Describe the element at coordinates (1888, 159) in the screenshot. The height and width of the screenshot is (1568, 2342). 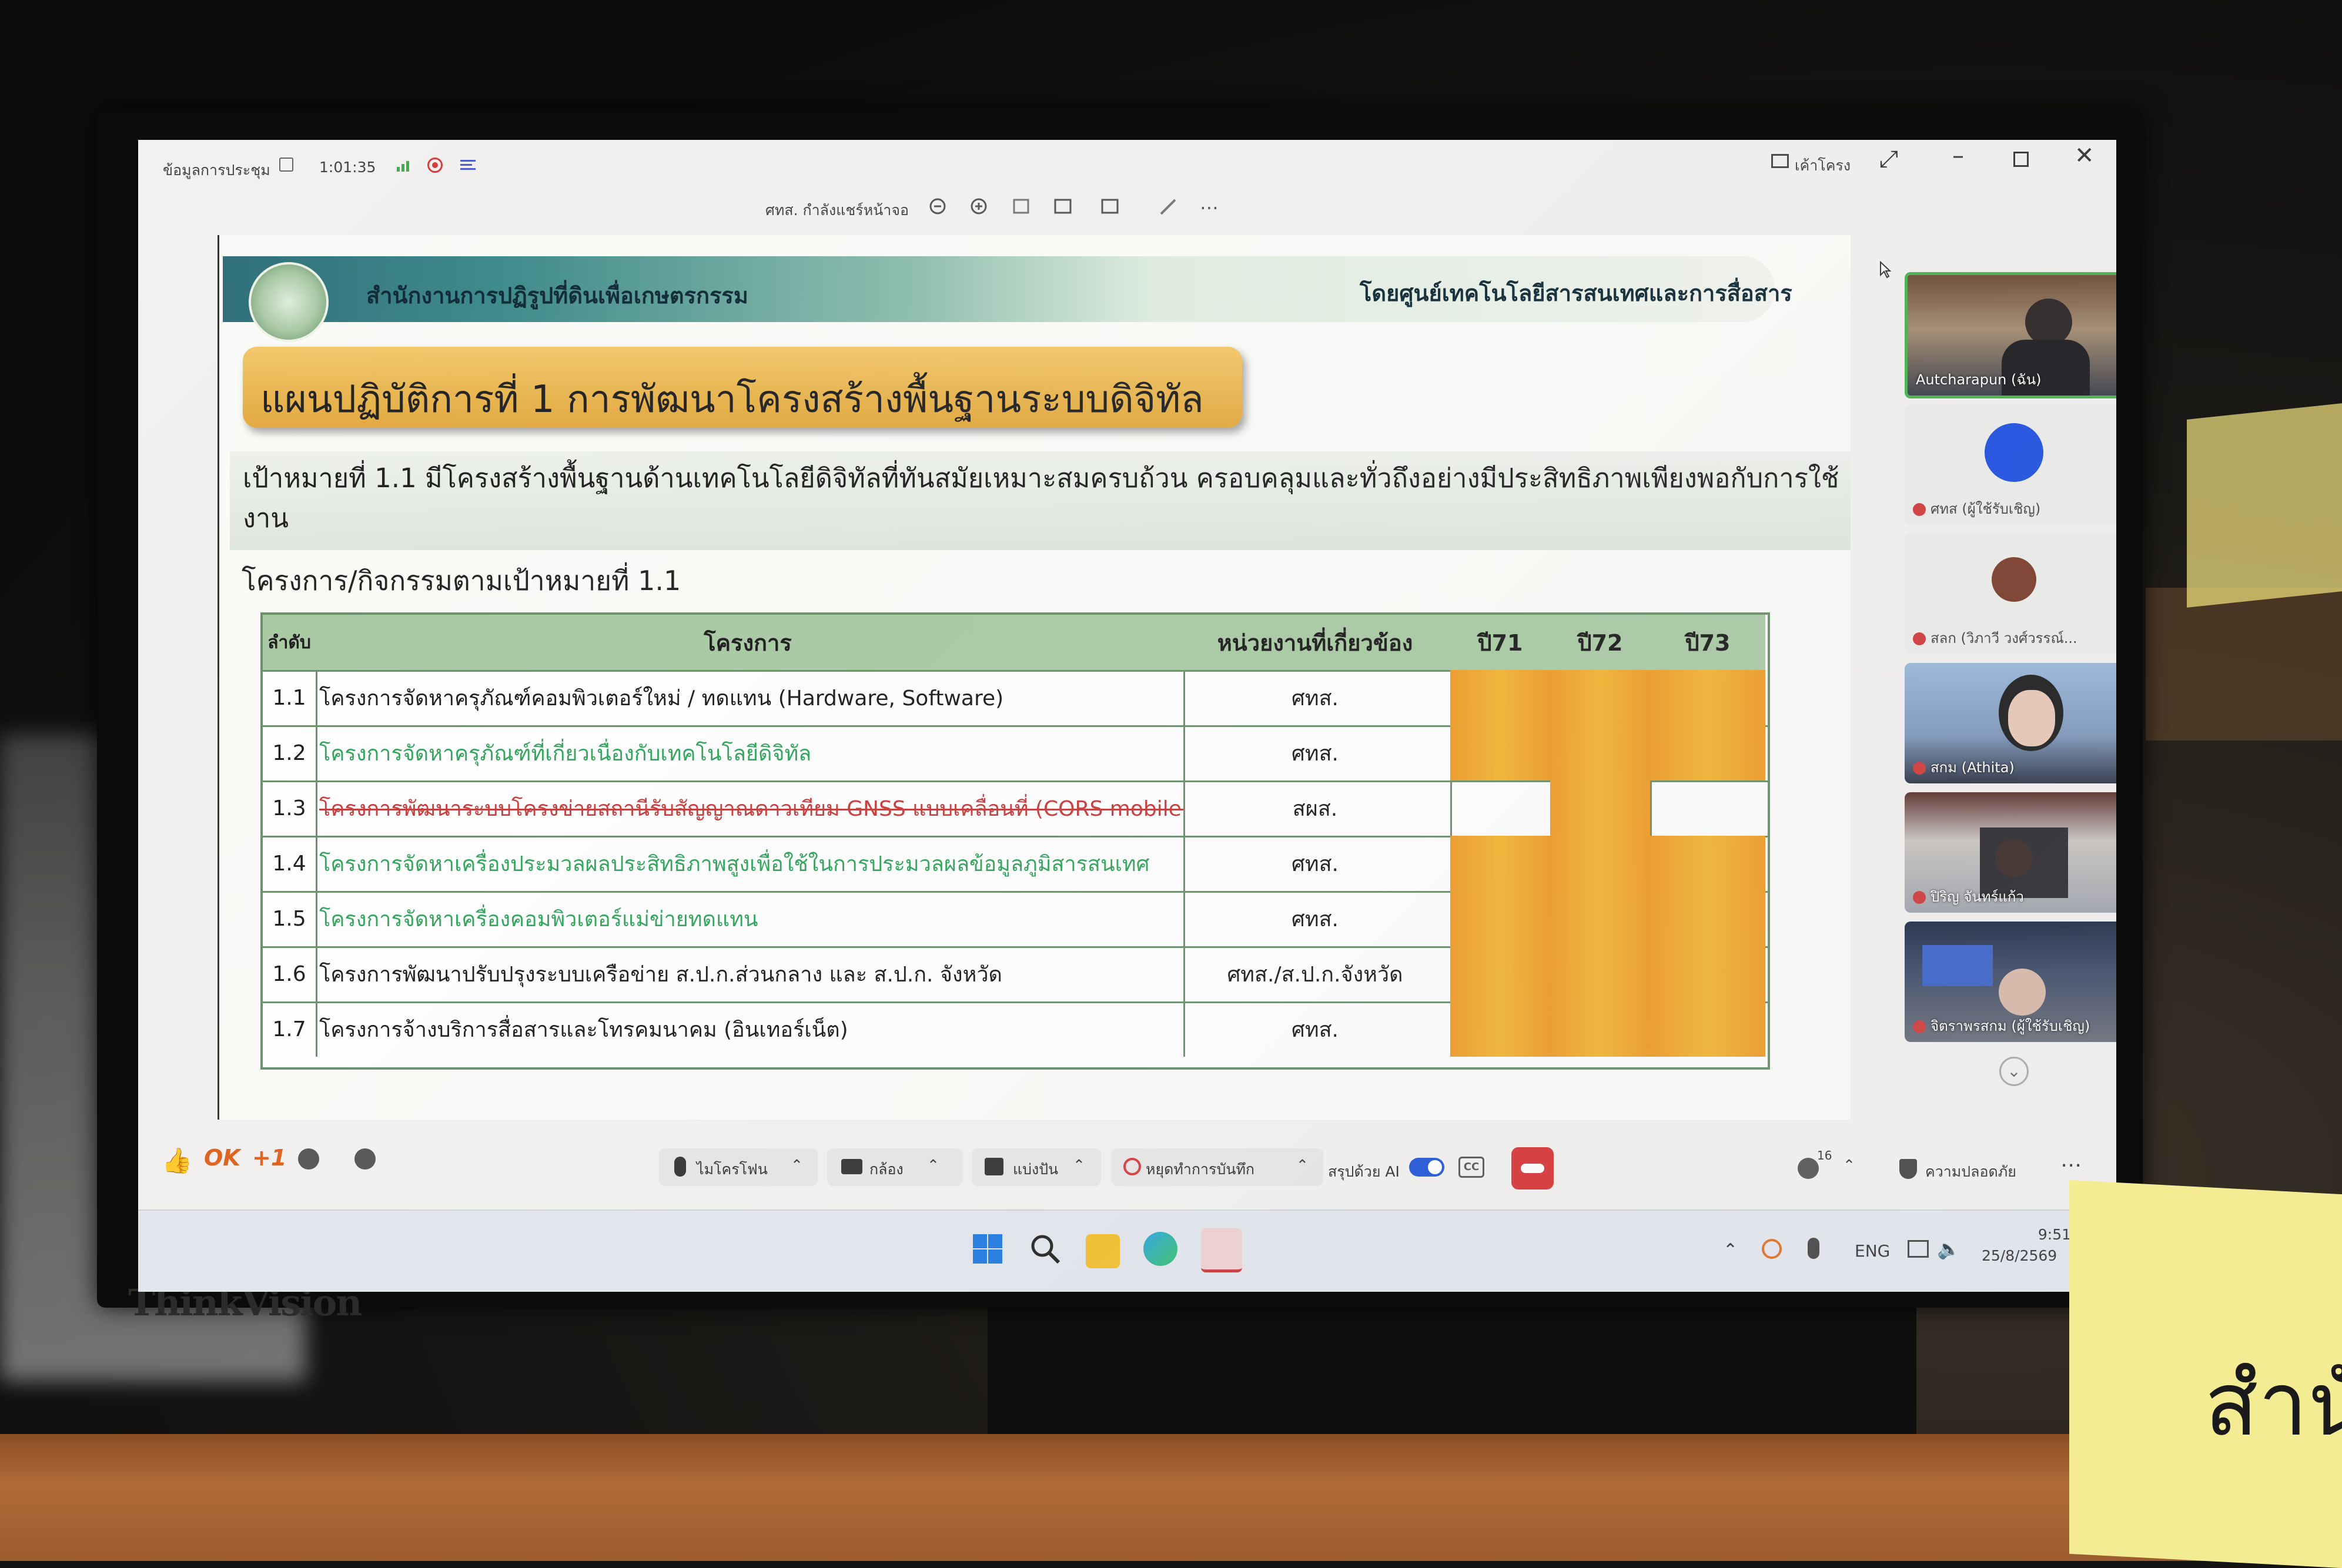
I see `fullscreen-icon: ⤢` at that location.